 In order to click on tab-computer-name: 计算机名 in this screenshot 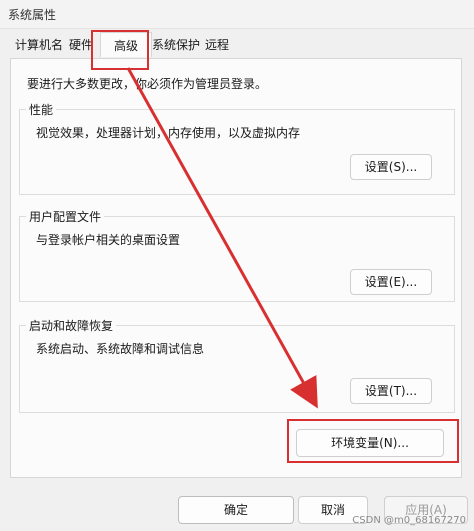, I will do `click(39, 45)`.